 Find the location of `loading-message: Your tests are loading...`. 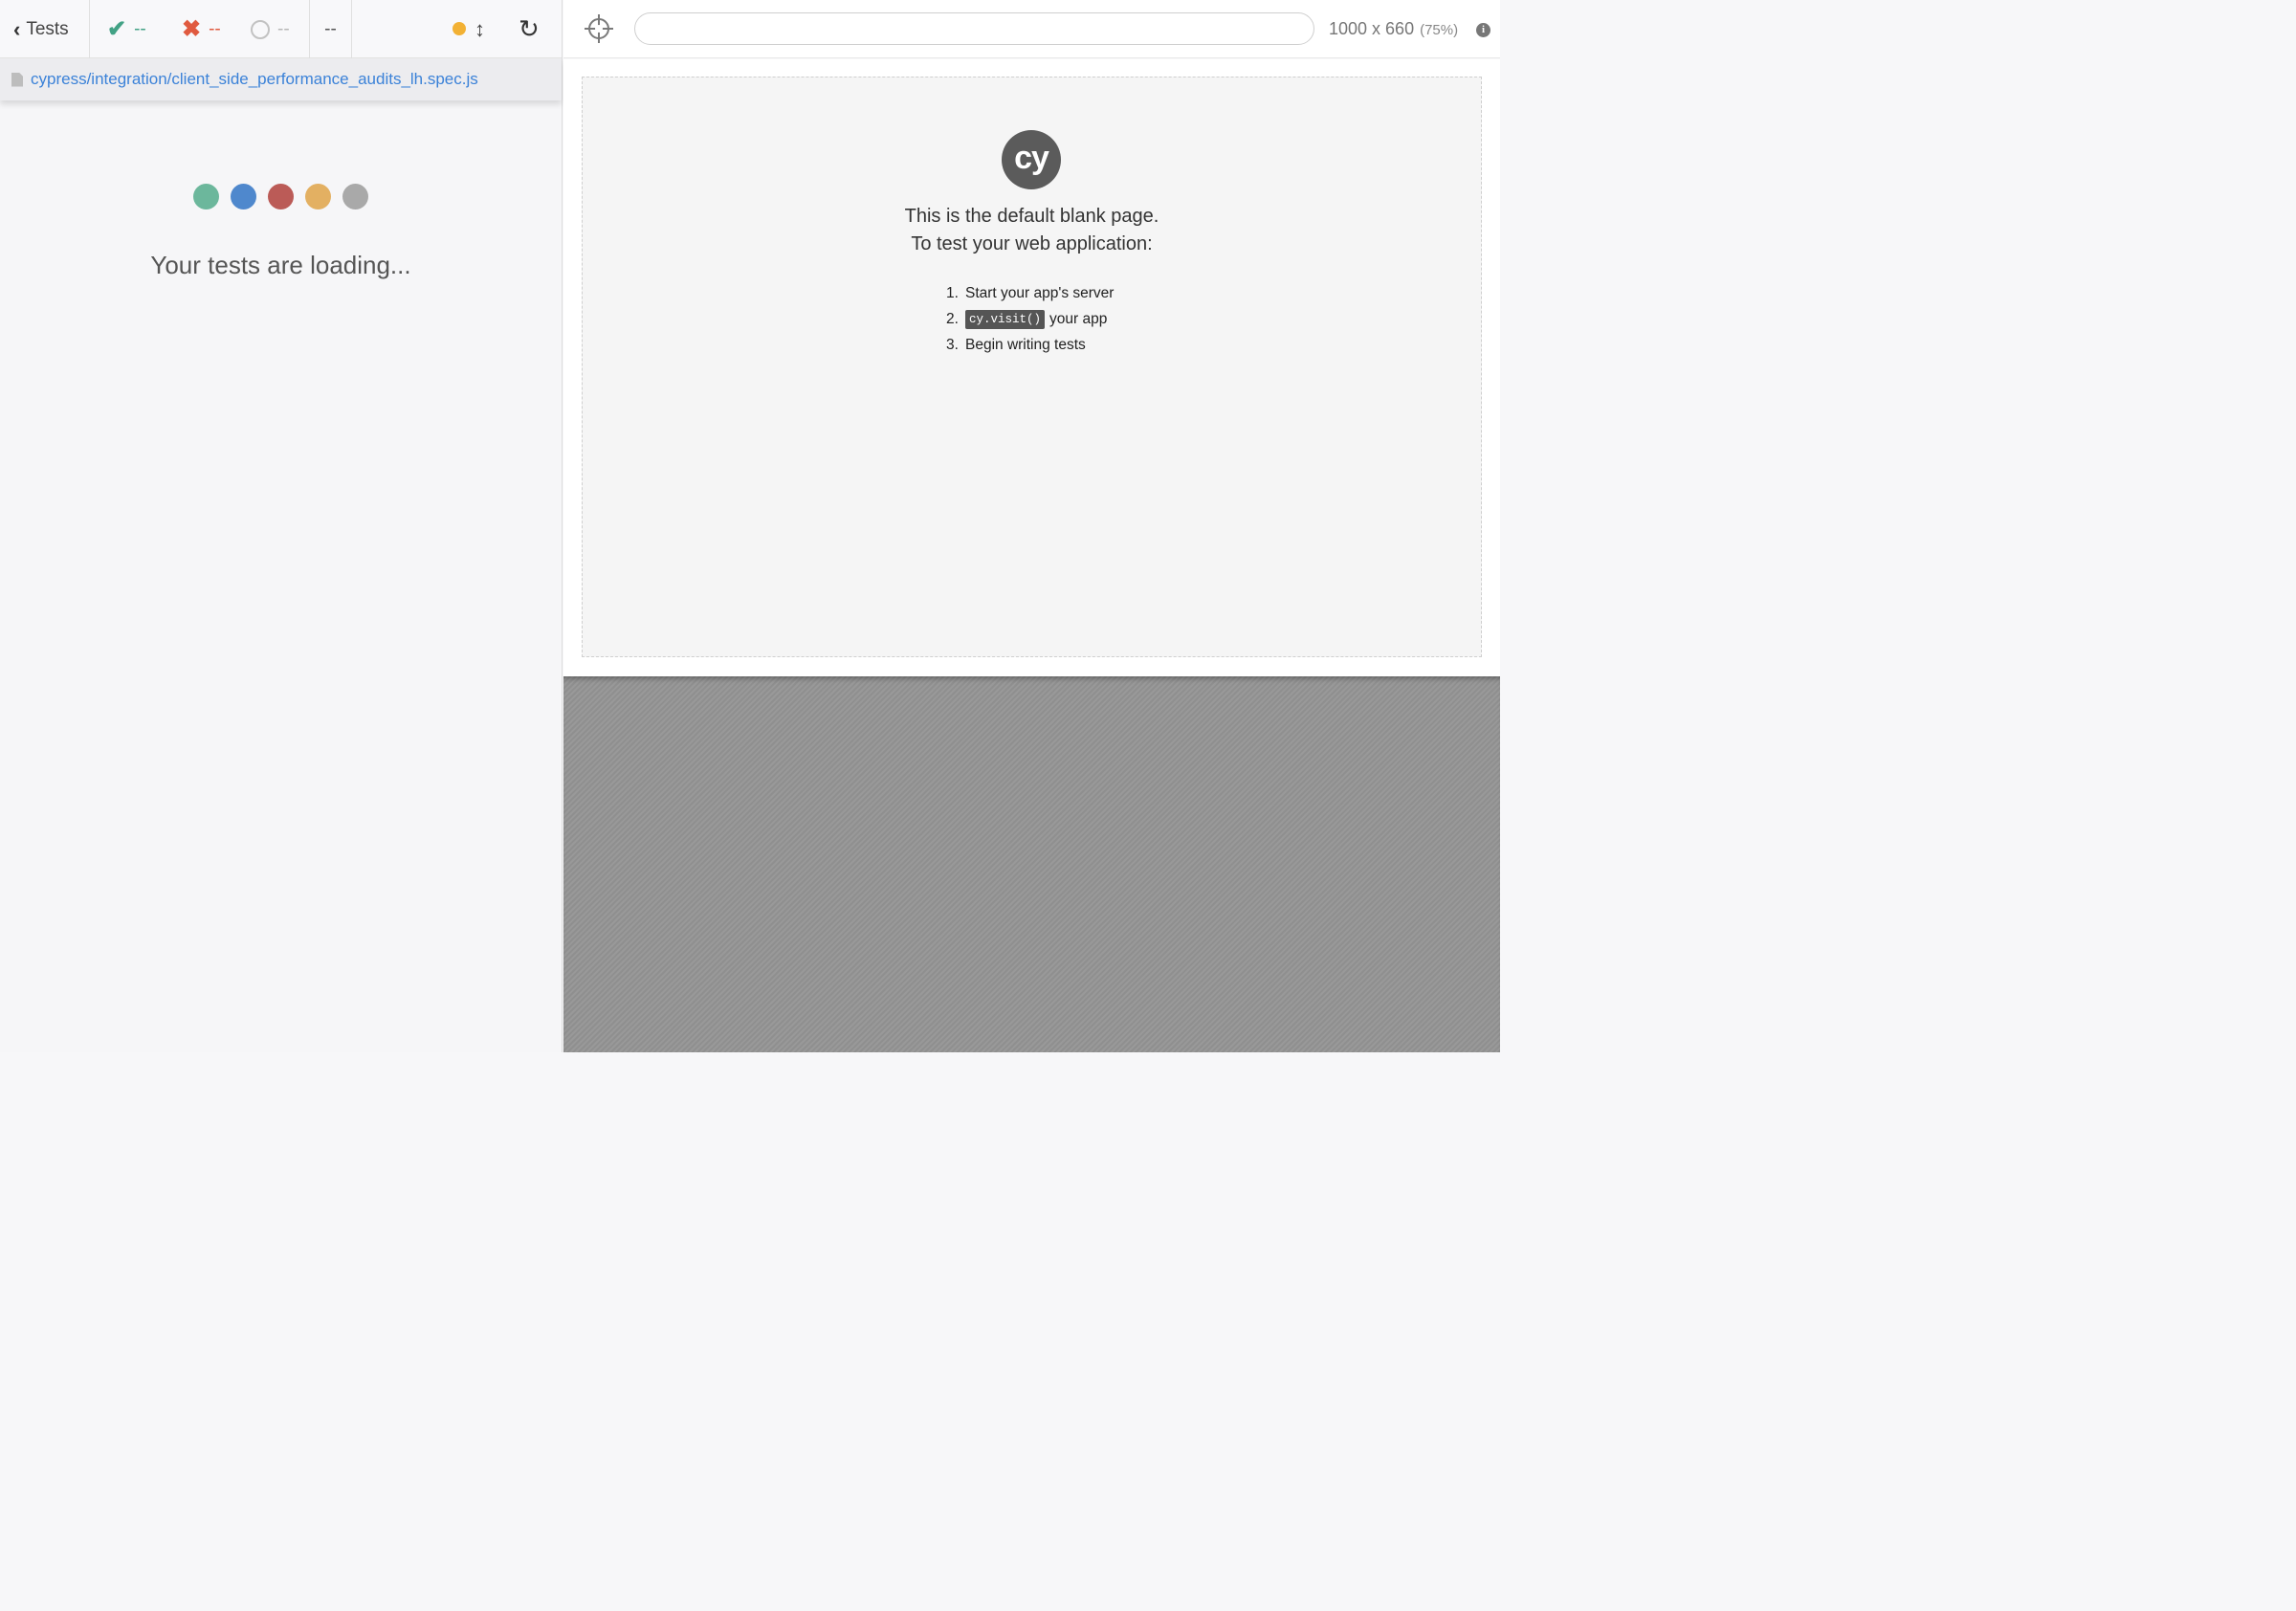

loading-message: Your tests are loading... is located at coordinates (281, 265).